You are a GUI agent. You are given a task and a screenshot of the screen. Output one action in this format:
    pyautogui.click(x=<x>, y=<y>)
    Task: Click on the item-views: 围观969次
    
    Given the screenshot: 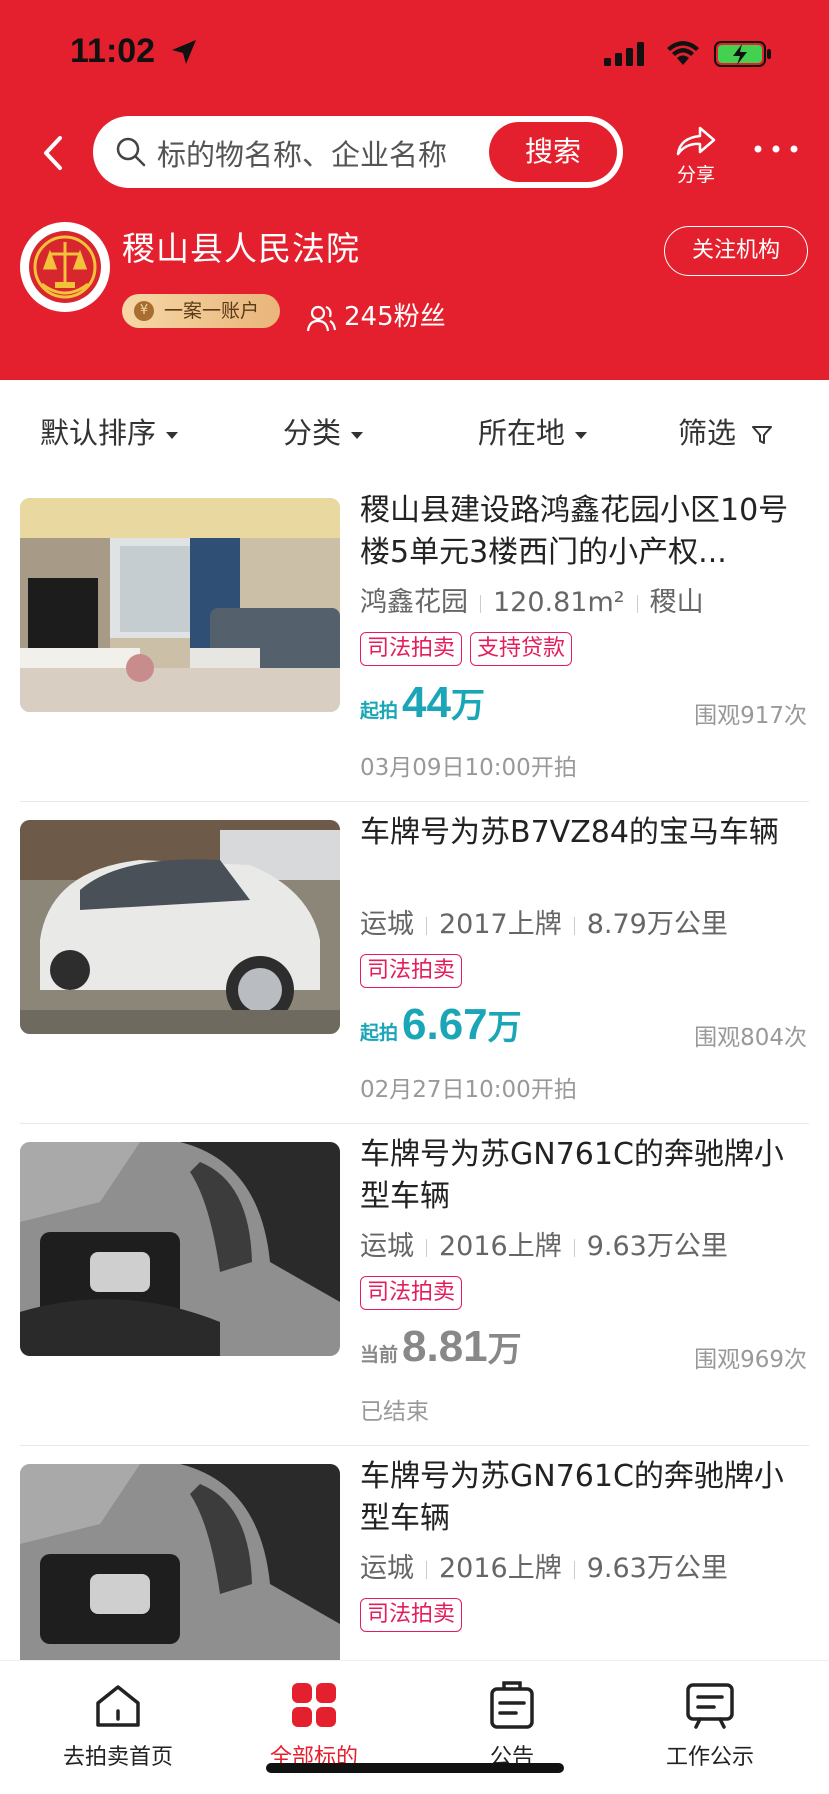 What is the action you would take?
    pyautogui.click(x=750, y=1360)
    